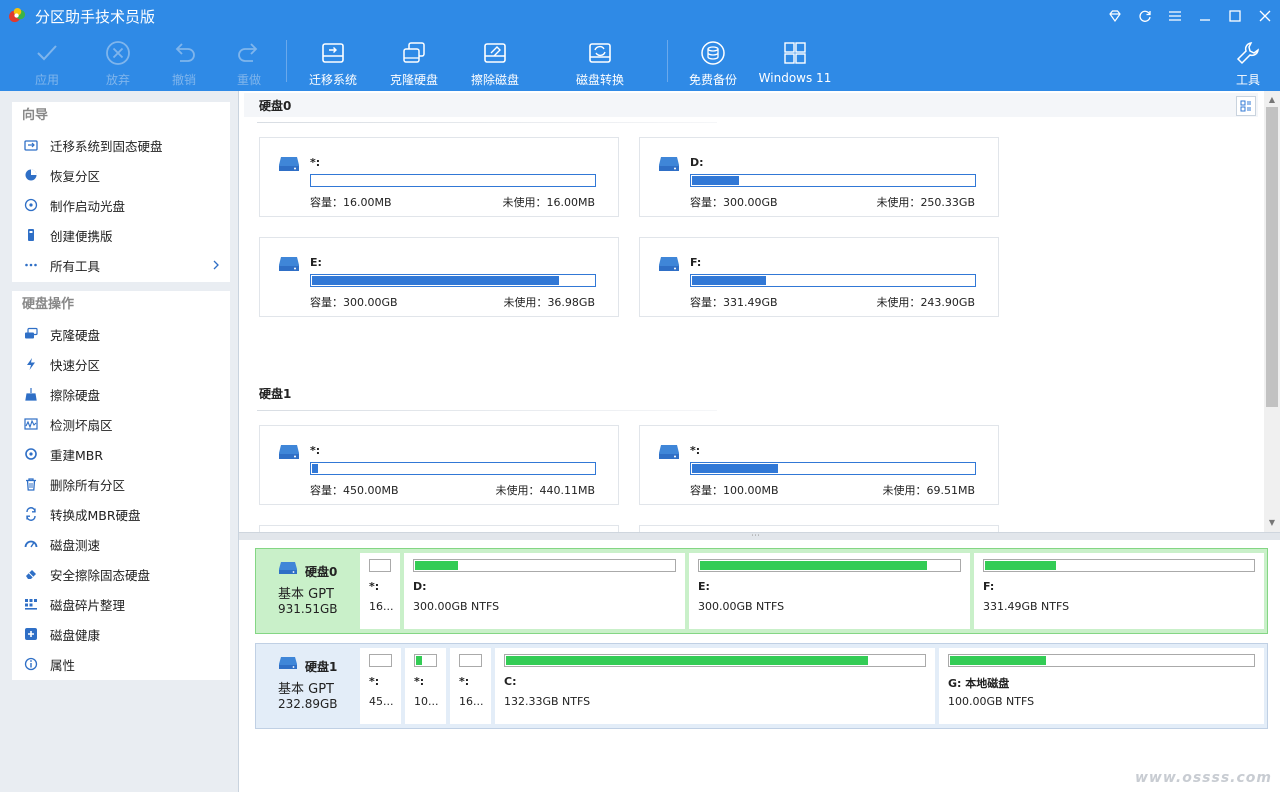 The height and width of the screenshot is (792, 1280). What do you see at coordinates (321, 572) in the screenshot?
I see `disk-name: 硬盘0` at bounding box center [321, 572].